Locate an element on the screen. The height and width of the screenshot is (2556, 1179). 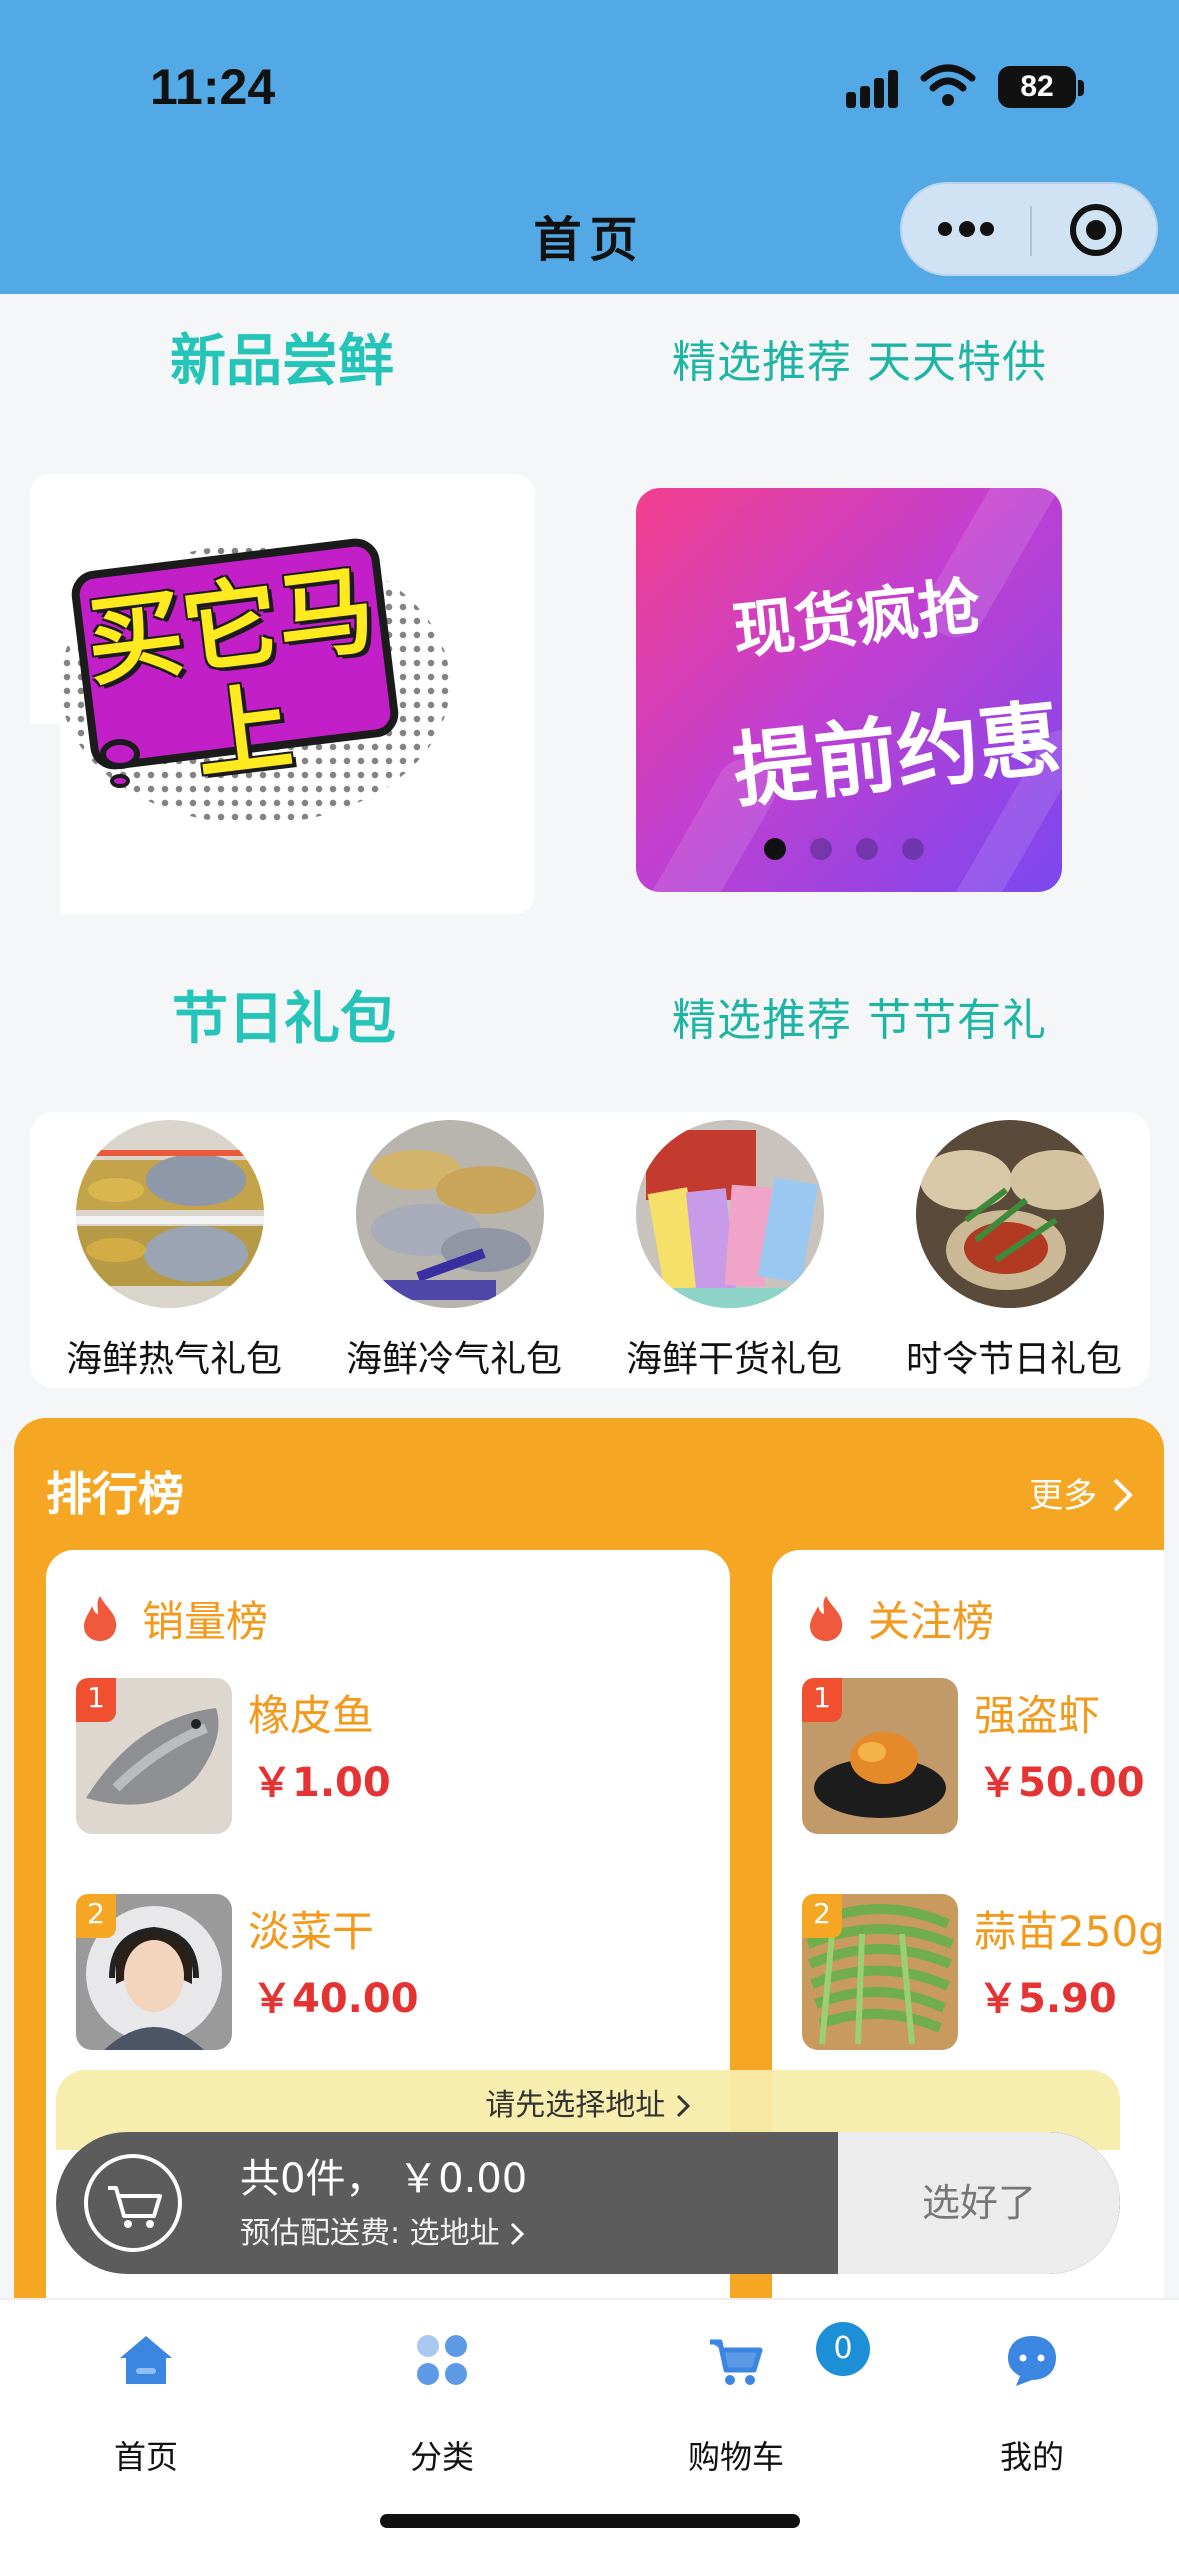
product-price: ￥50.00 is located at coordinates (1061, 1783).